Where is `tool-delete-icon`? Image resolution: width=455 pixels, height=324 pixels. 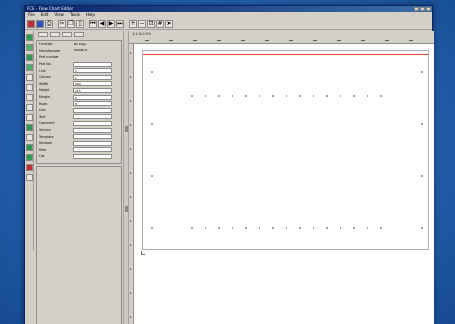 tool-delete-icon is located at coordinates (29, 167).